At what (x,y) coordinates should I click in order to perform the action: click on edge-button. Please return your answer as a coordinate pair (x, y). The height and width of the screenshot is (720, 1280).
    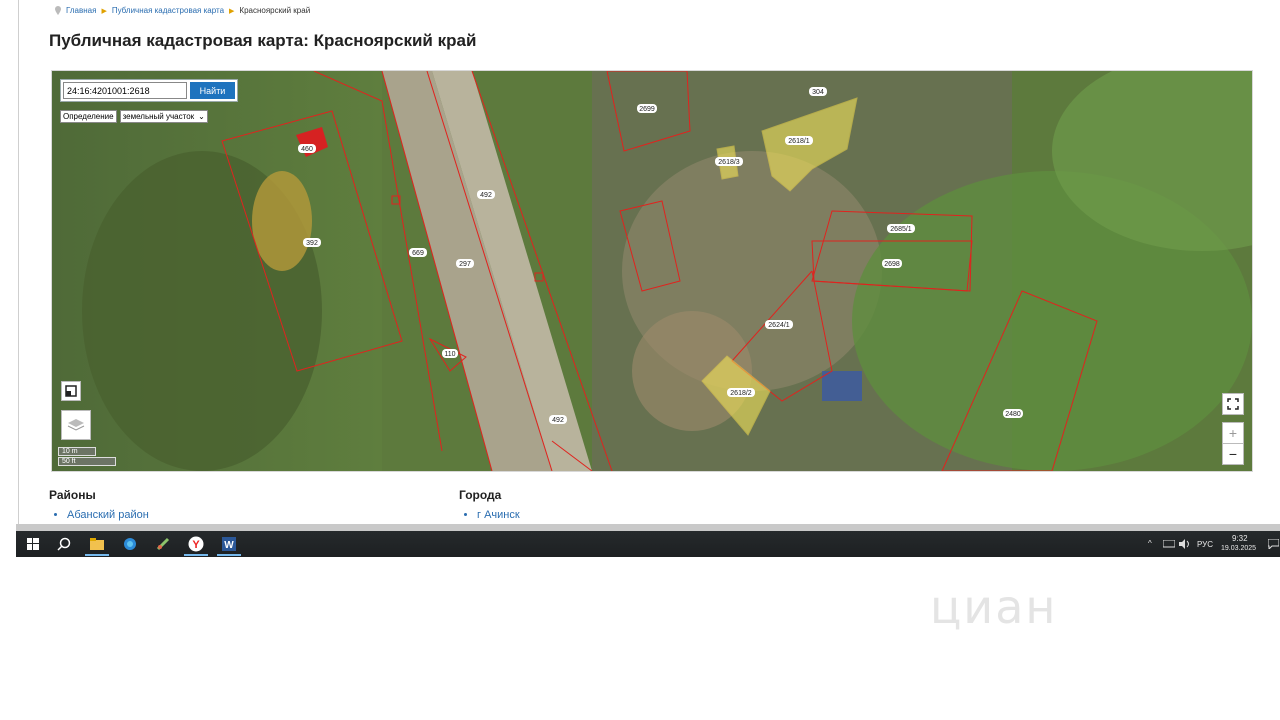
    Looking at the image, I should click on (130, 544).